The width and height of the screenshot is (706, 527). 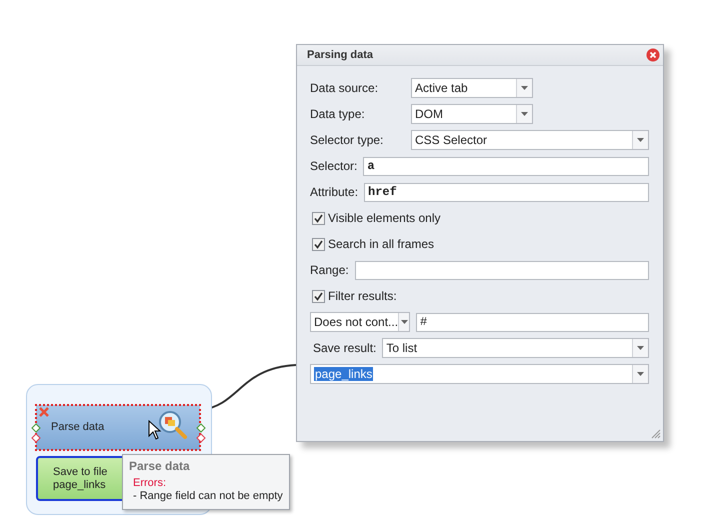 I want to click on magnifier-icon, so click(x=173, y=425).